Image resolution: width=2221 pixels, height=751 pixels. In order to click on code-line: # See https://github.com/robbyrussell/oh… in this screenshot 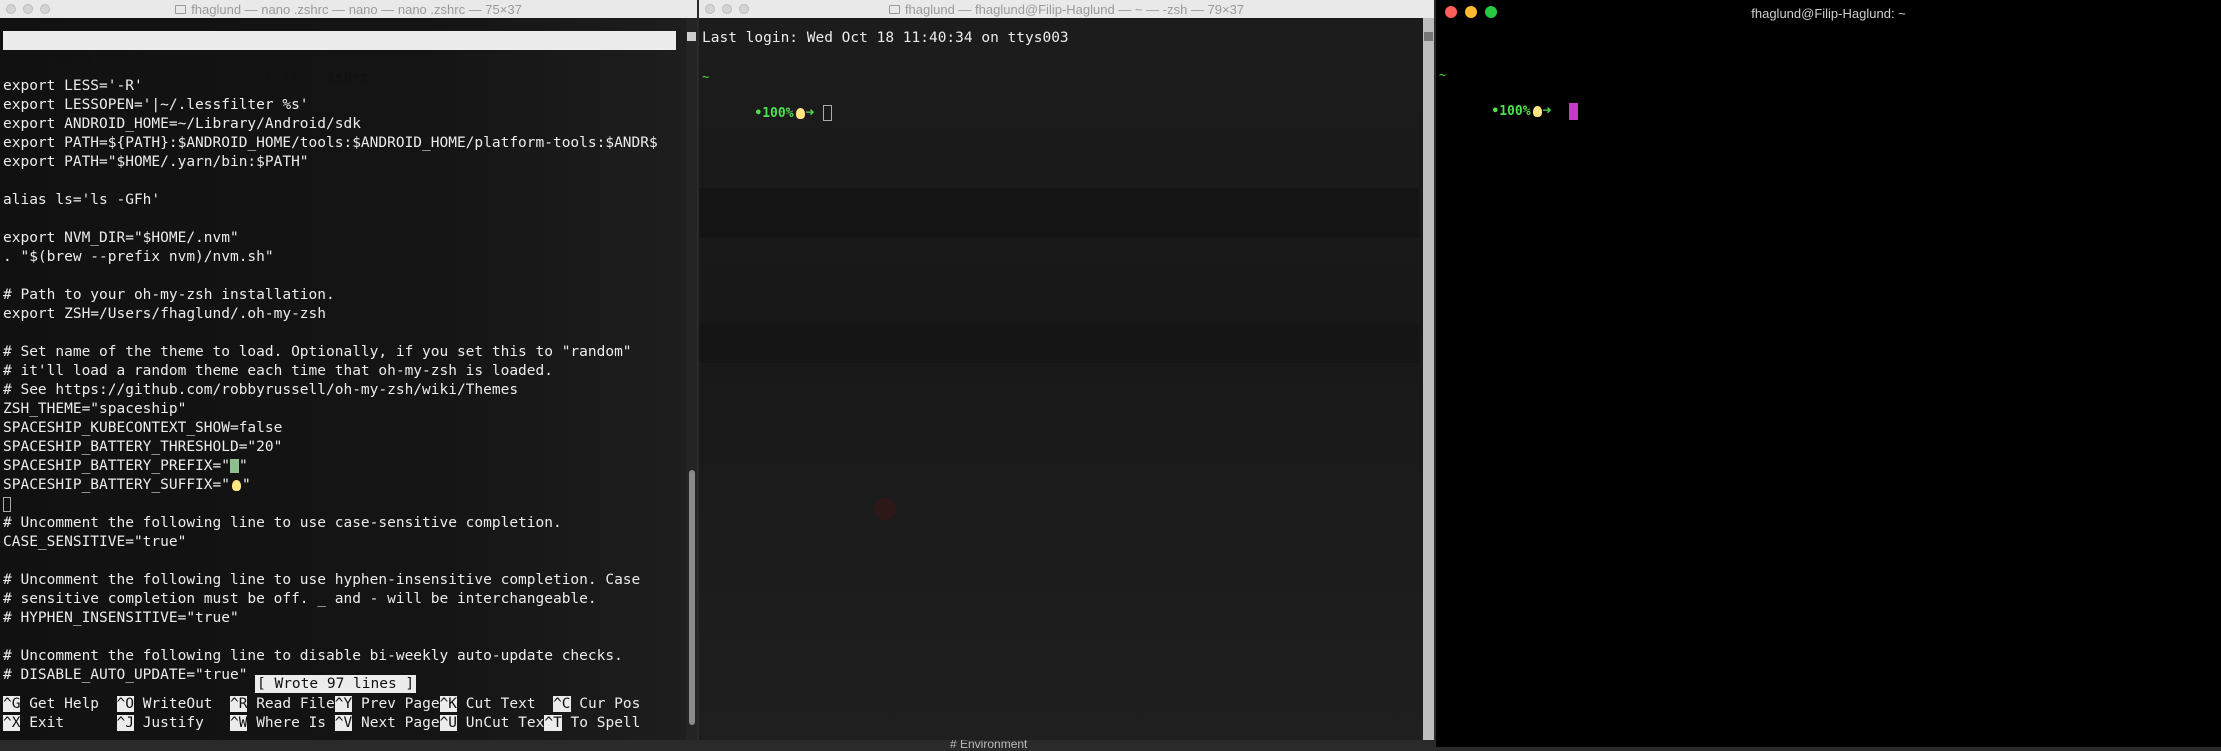, I will do `click(261, 390)`.